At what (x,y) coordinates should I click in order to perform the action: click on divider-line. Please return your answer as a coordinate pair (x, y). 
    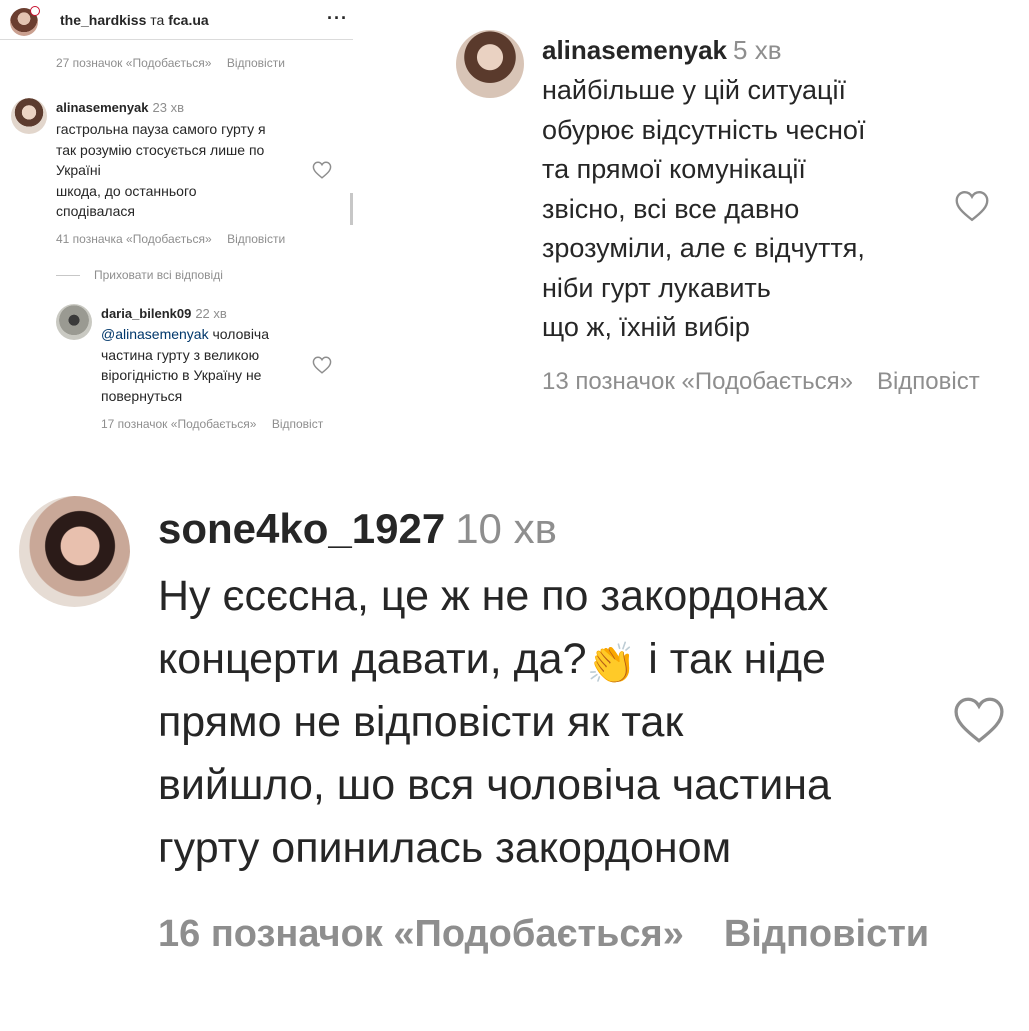
    Looking at the image, I should click on (68, 275).